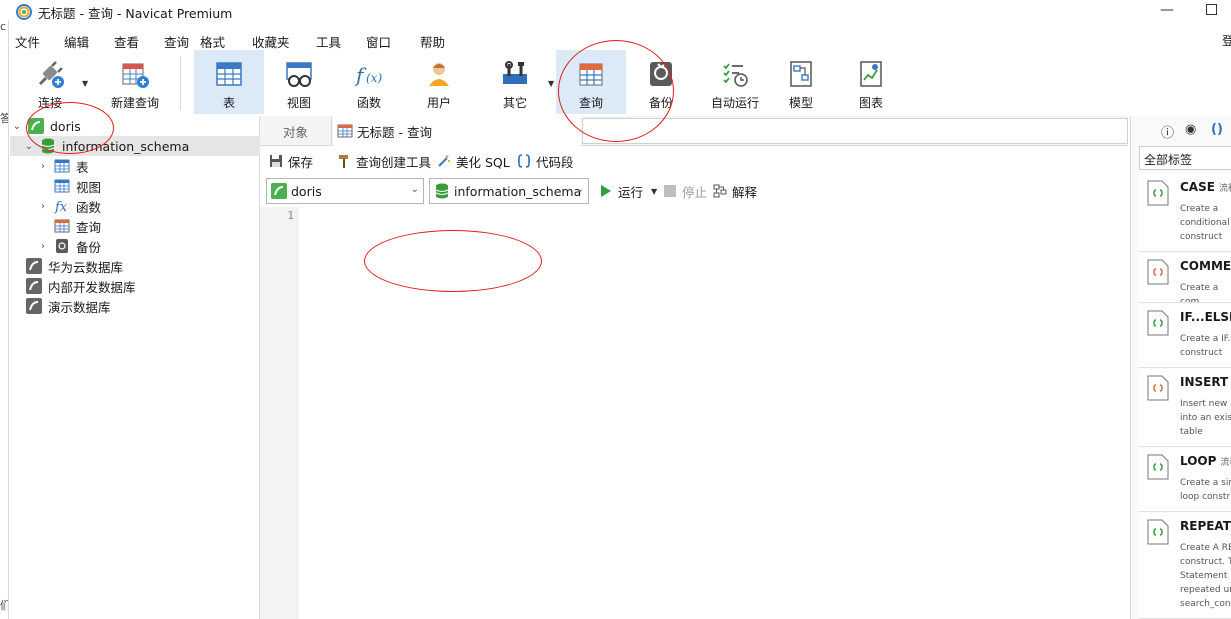 This screenshot has height=619, width=1231. I want to click on braces-icon: (), so click(1217, 129).